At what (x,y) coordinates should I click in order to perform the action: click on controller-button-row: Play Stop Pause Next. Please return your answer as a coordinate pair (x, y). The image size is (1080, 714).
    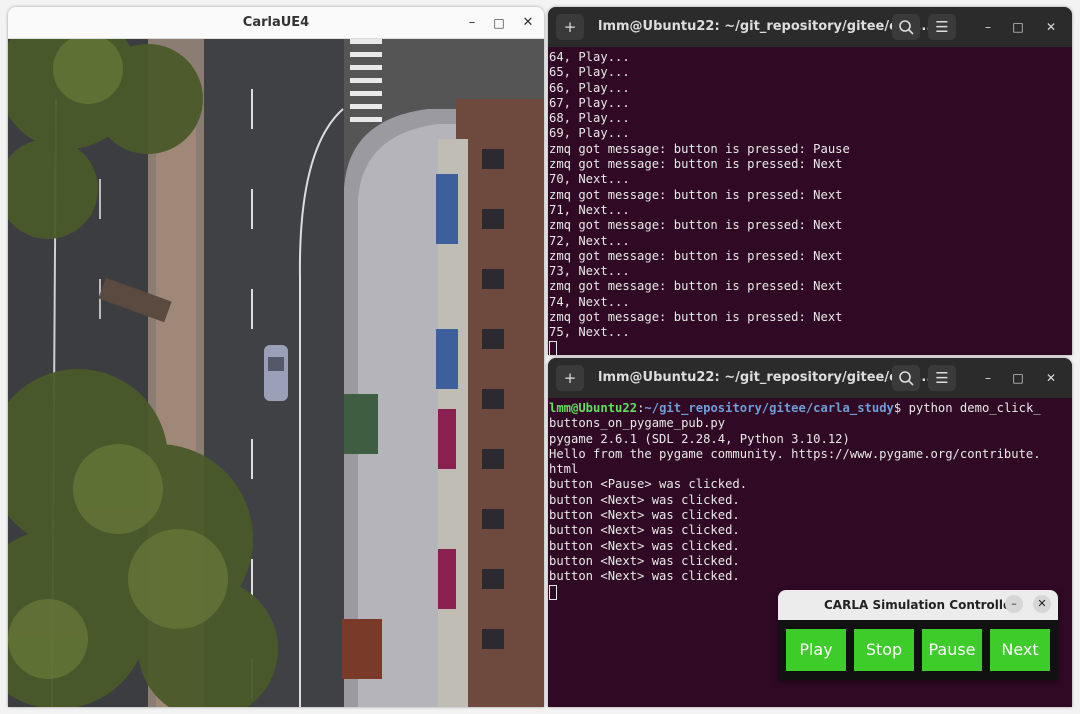
    Looking at the image, I should click on (922, 650).